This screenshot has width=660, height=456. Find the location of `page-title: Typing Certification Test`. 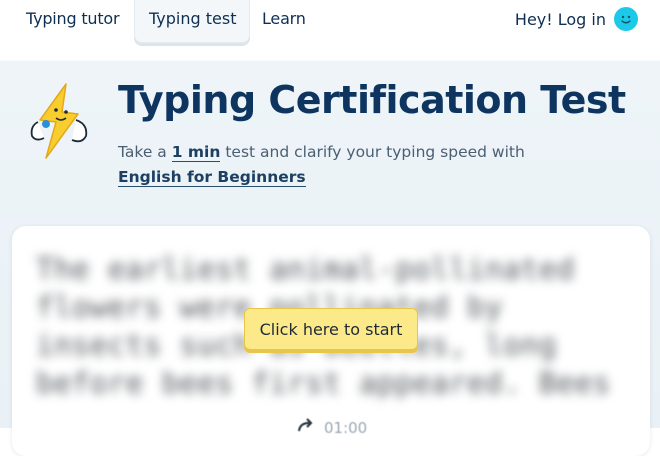

page-title: Typing Certification Test is located at coordinates (372, 100).